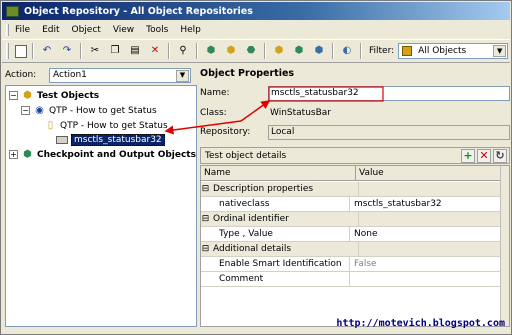 The width and height of the screenshot is (512, 335). I want to click on details-title: Test object details, so click(246, 155).